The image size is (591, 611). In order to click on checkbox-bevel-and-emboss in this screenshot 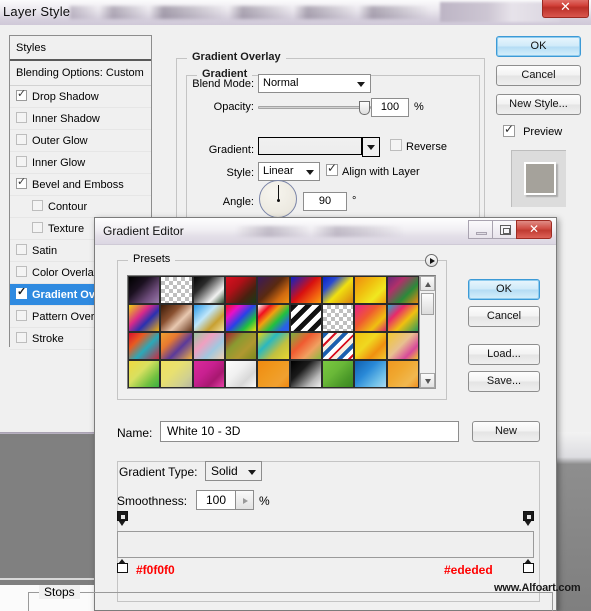, I will do `click(21, 182)`.